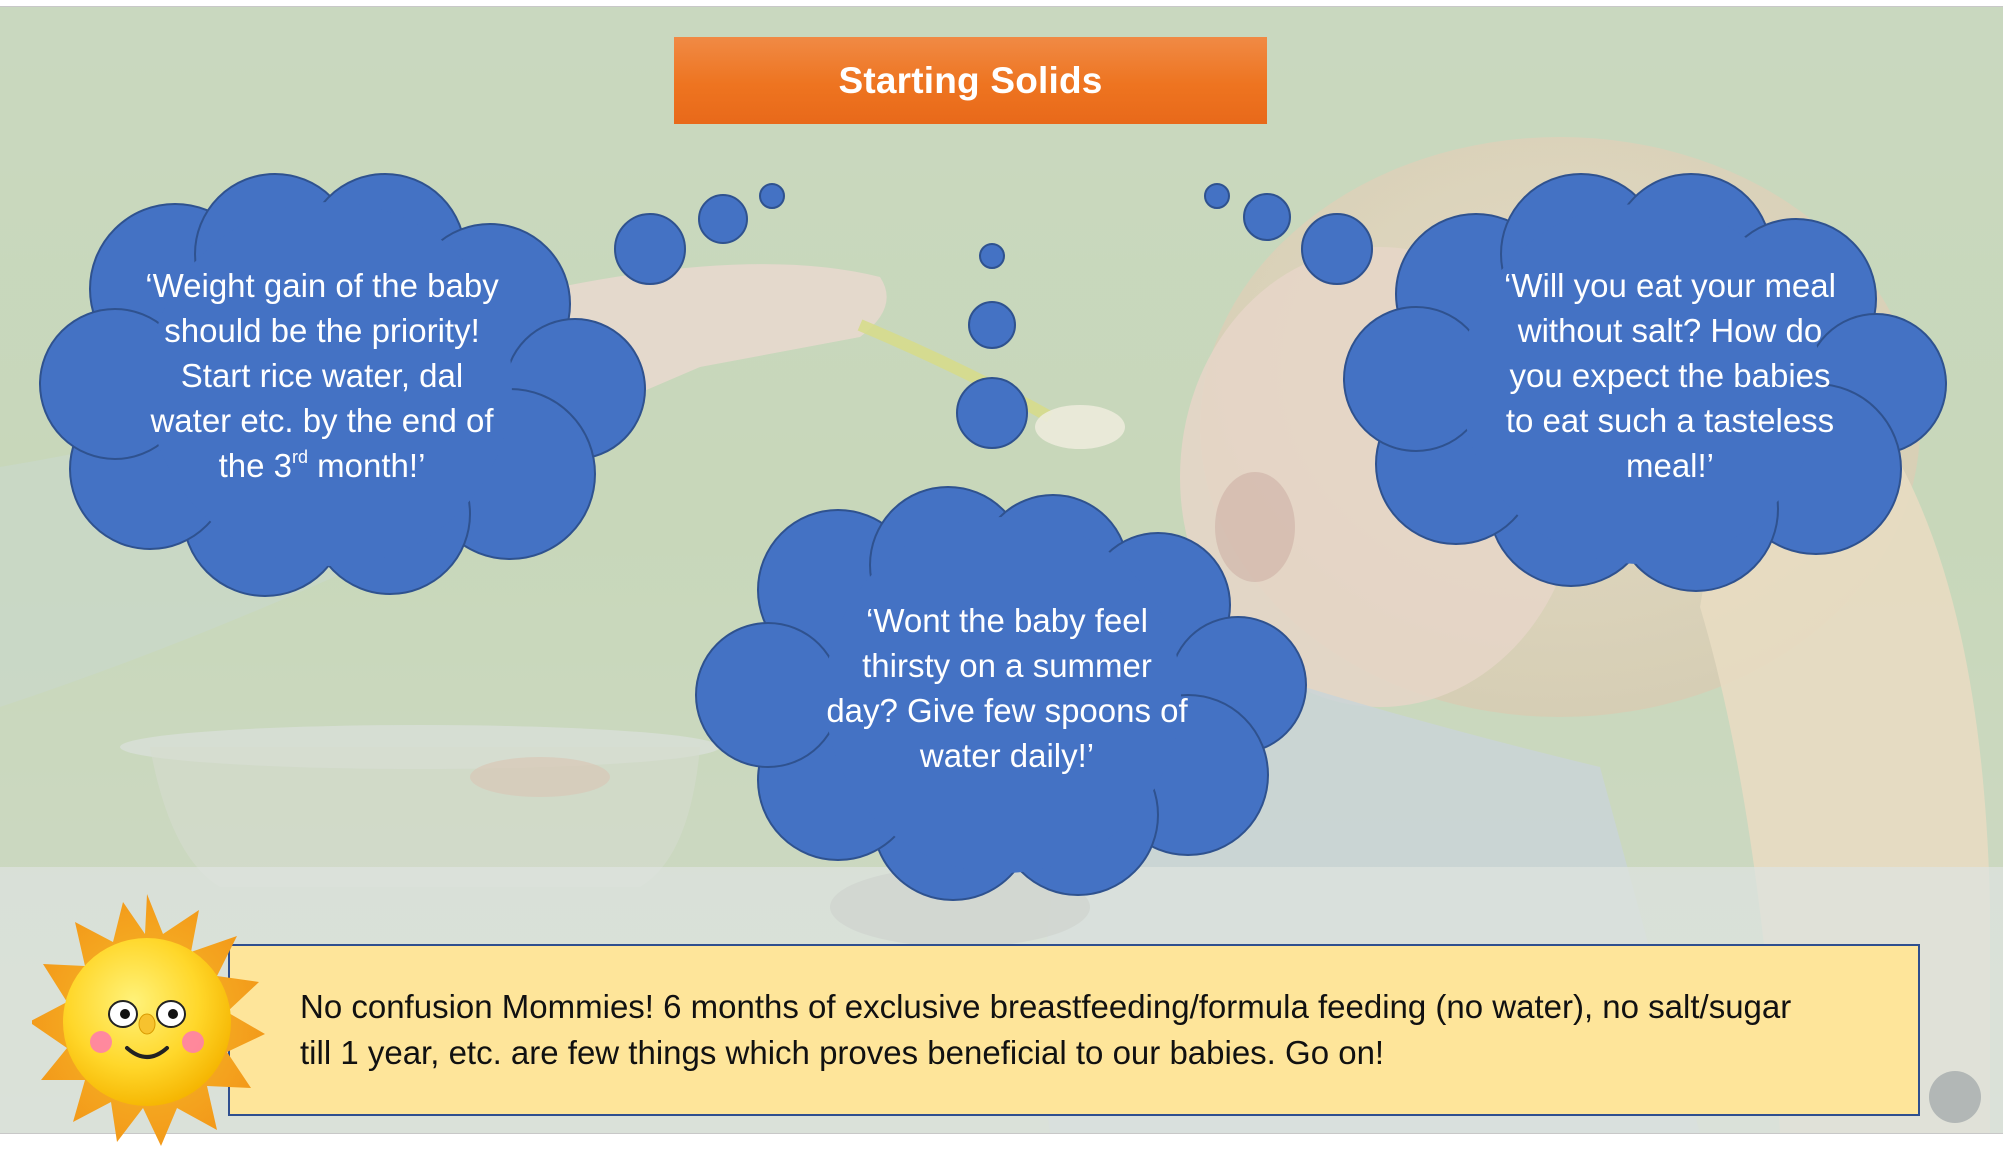 The width and height of the screenshot is (2003, 1164). Describe the element at coordinates (255, 465) in the screenshot. I see `left-bubble-last-prefix: the 3` at that location.